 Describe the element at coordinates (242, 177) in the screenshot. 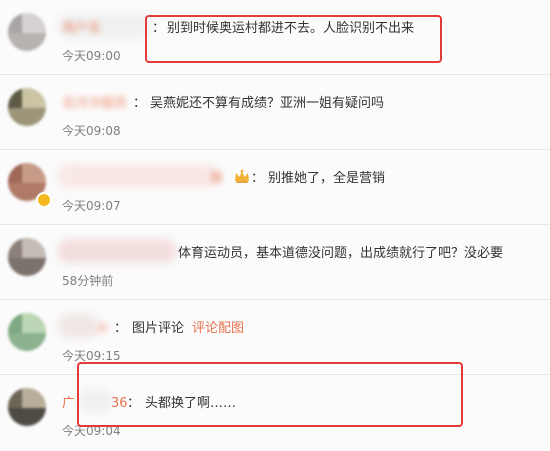

I see `crown-icon` at that location.